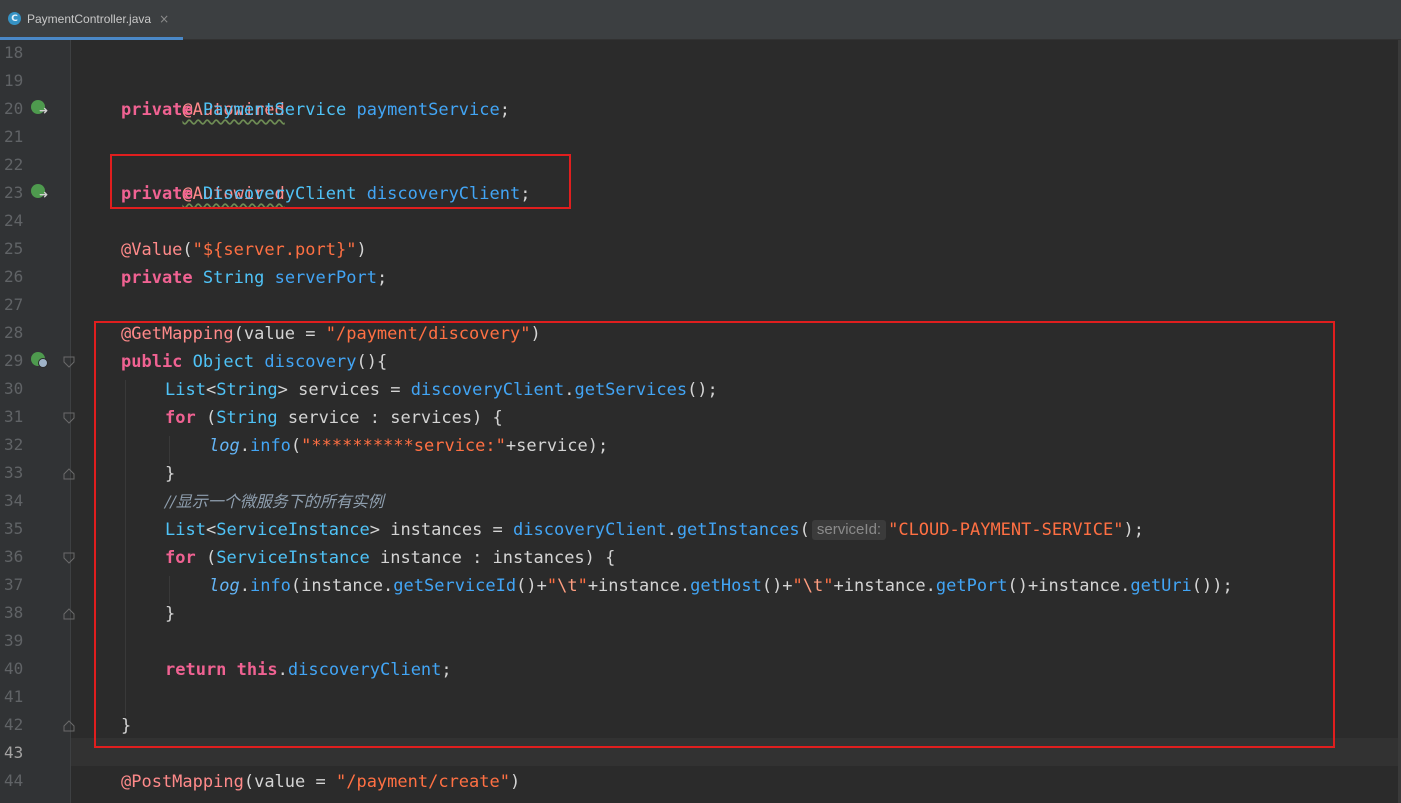 Image resolution: width=1401 pixels, height=803 pixels. What do you see at coordinates (315, 110) in the screenshot?
I see `code-line: private PaymentService paymentService;` at bounding box center [315, 110].